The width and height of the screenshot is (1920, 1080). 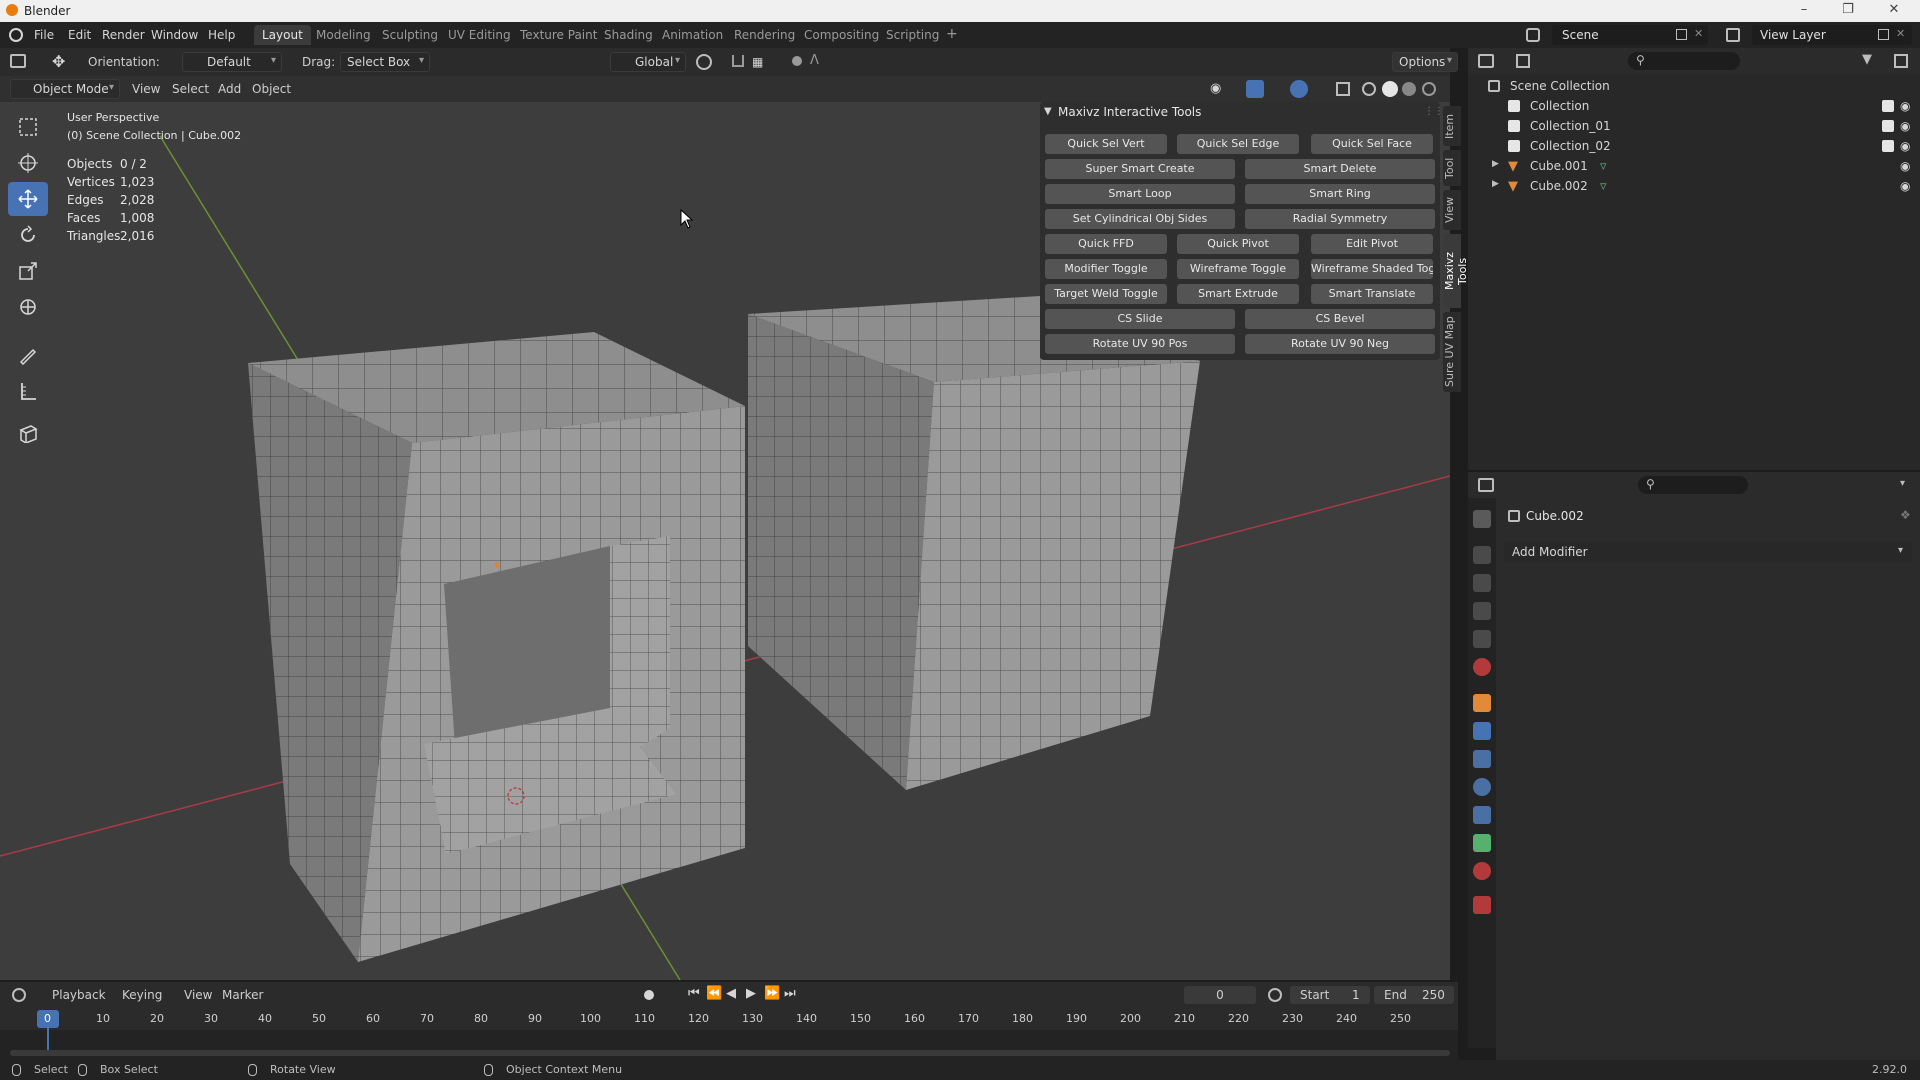 I want to click on pin-icon: ❖, so click(x=1905, y=515).